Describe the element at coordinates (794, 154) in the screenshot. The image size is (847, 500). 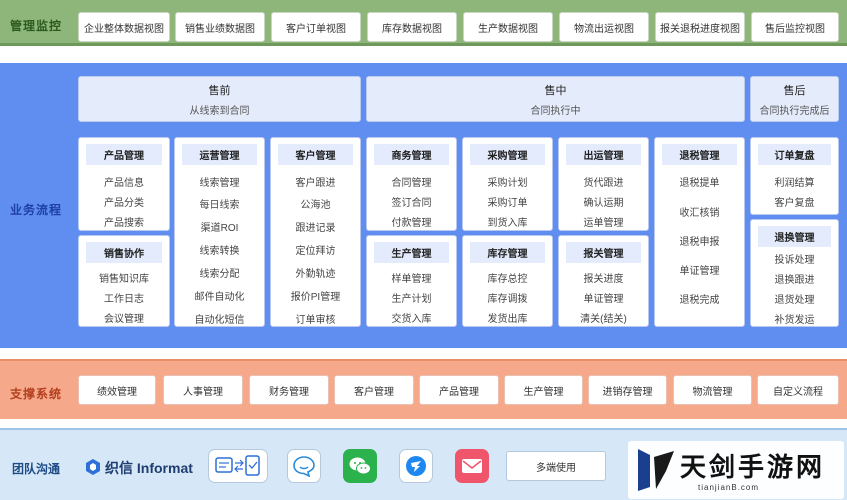
I see `module-title: 订单复盘` at that location.